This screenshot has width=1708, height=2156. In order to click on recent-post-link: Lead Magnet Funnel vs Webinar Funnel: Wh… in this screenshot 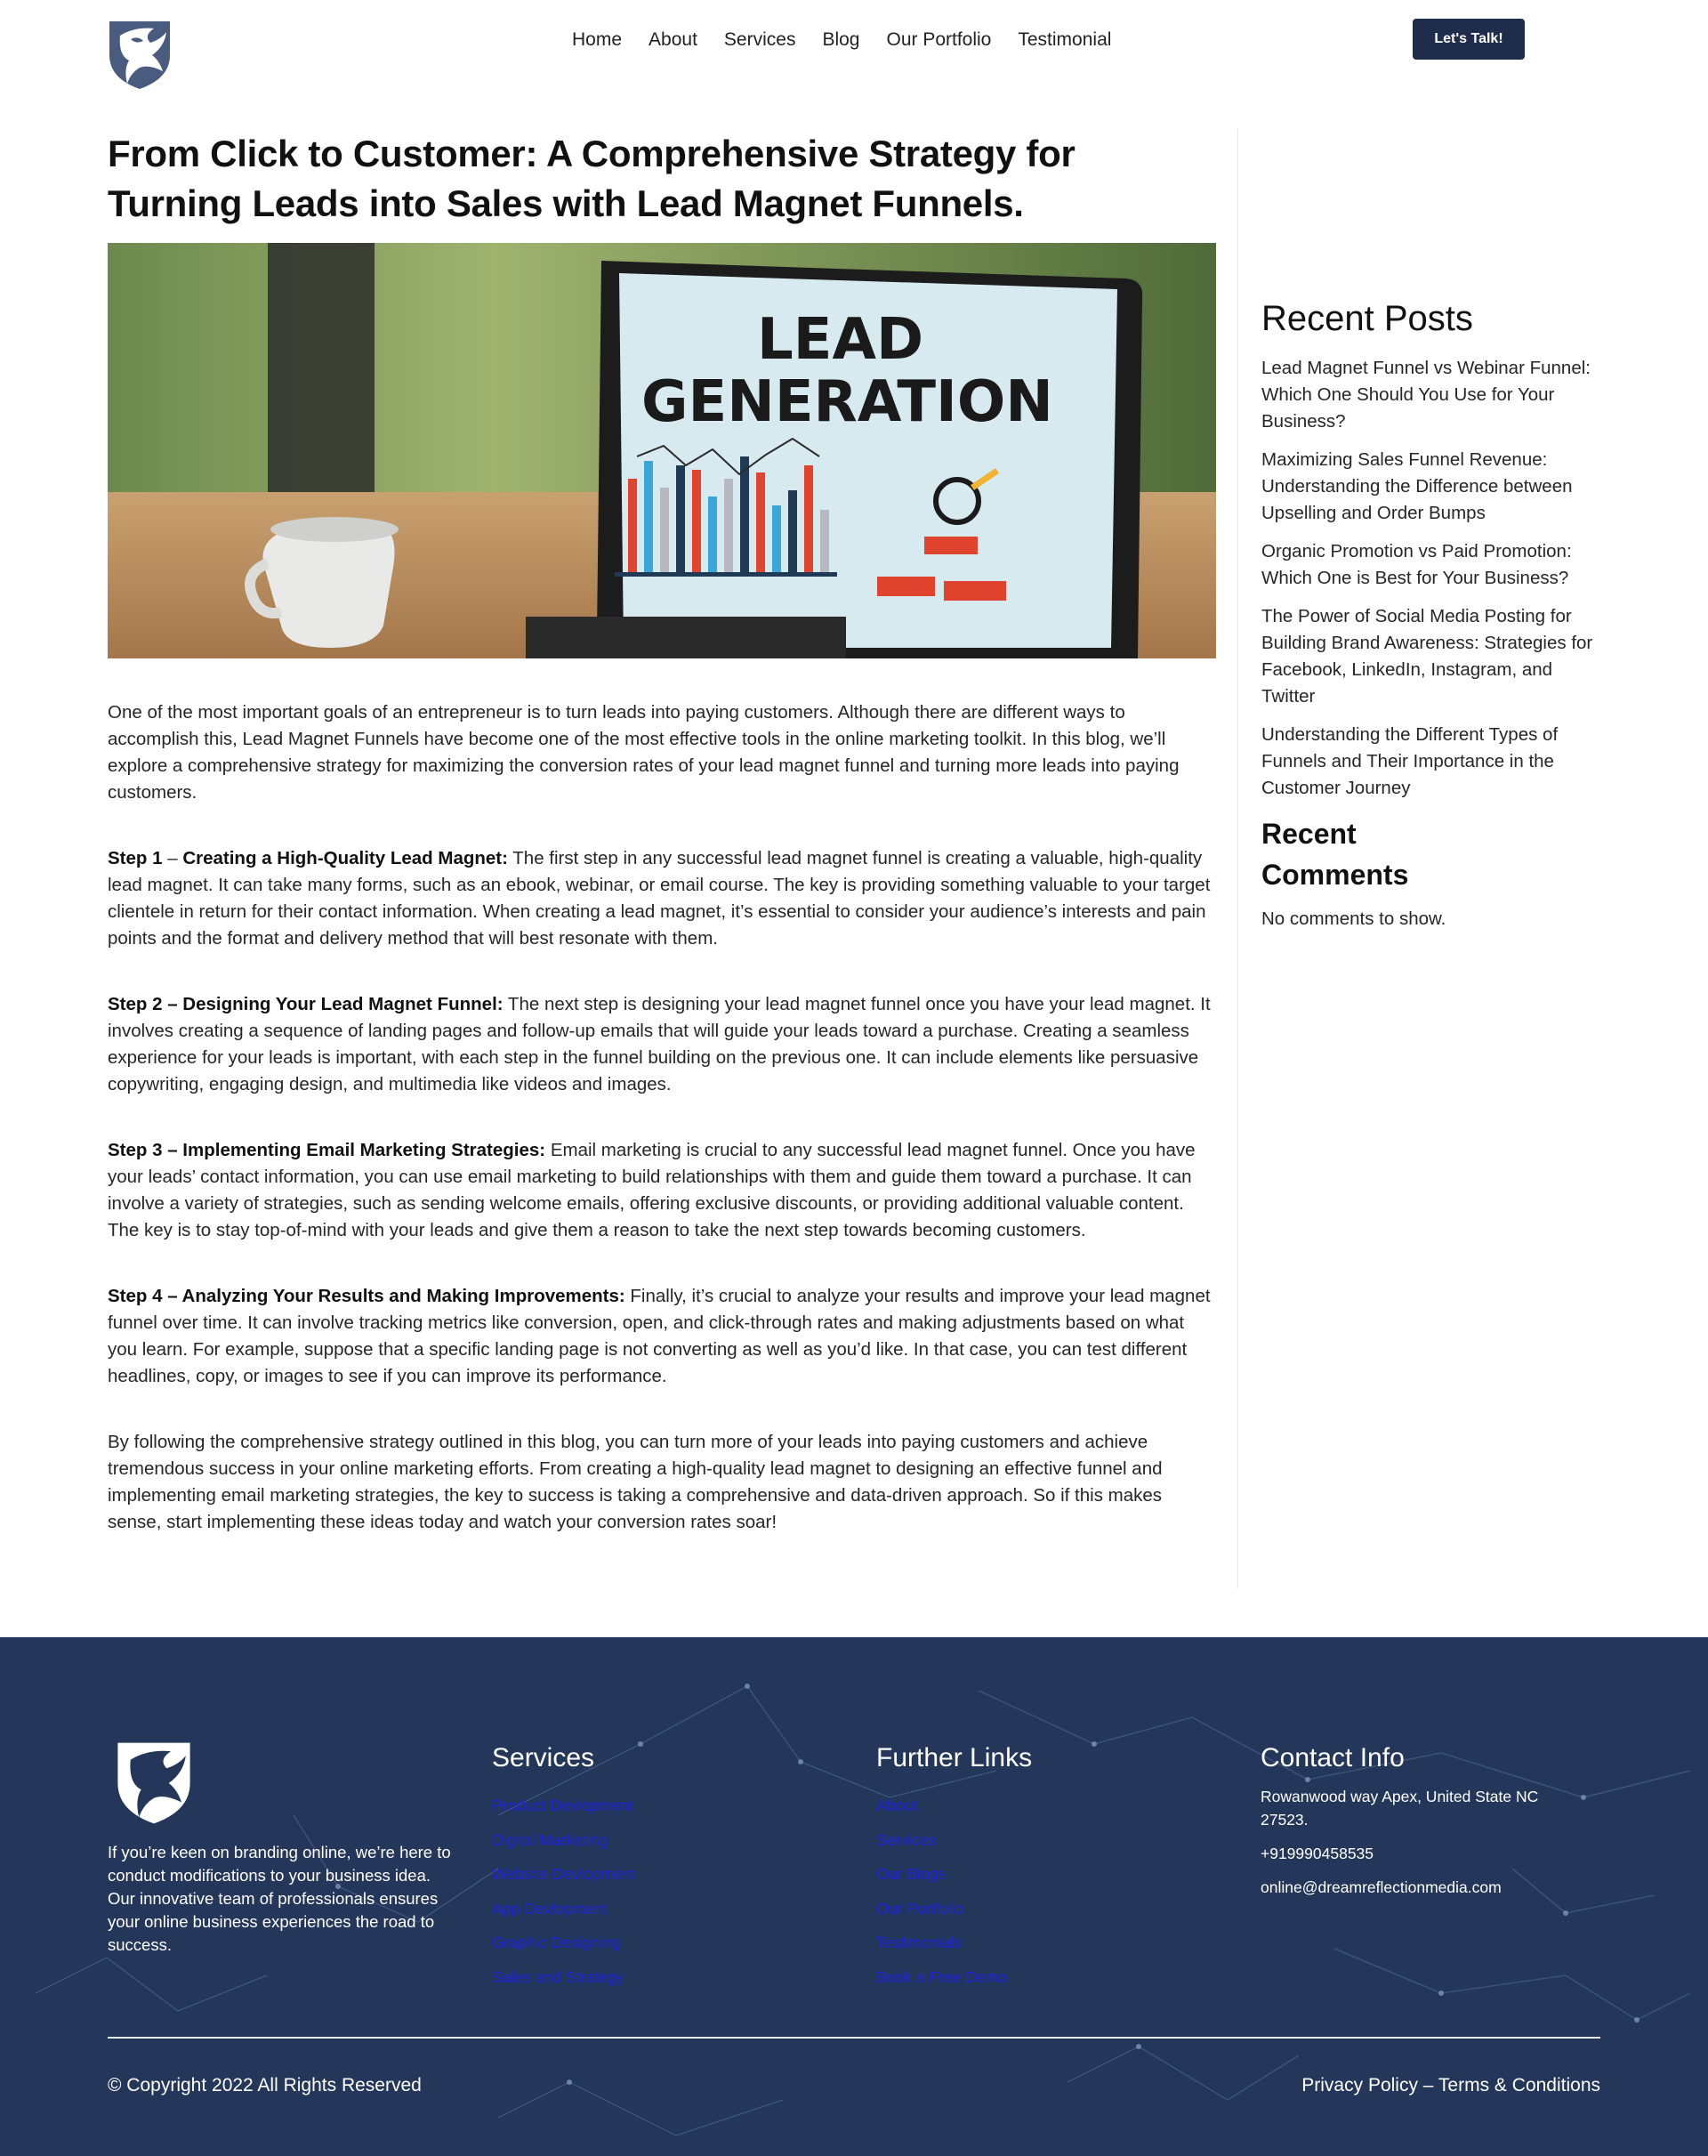, I will do `click(1432, 395)`.